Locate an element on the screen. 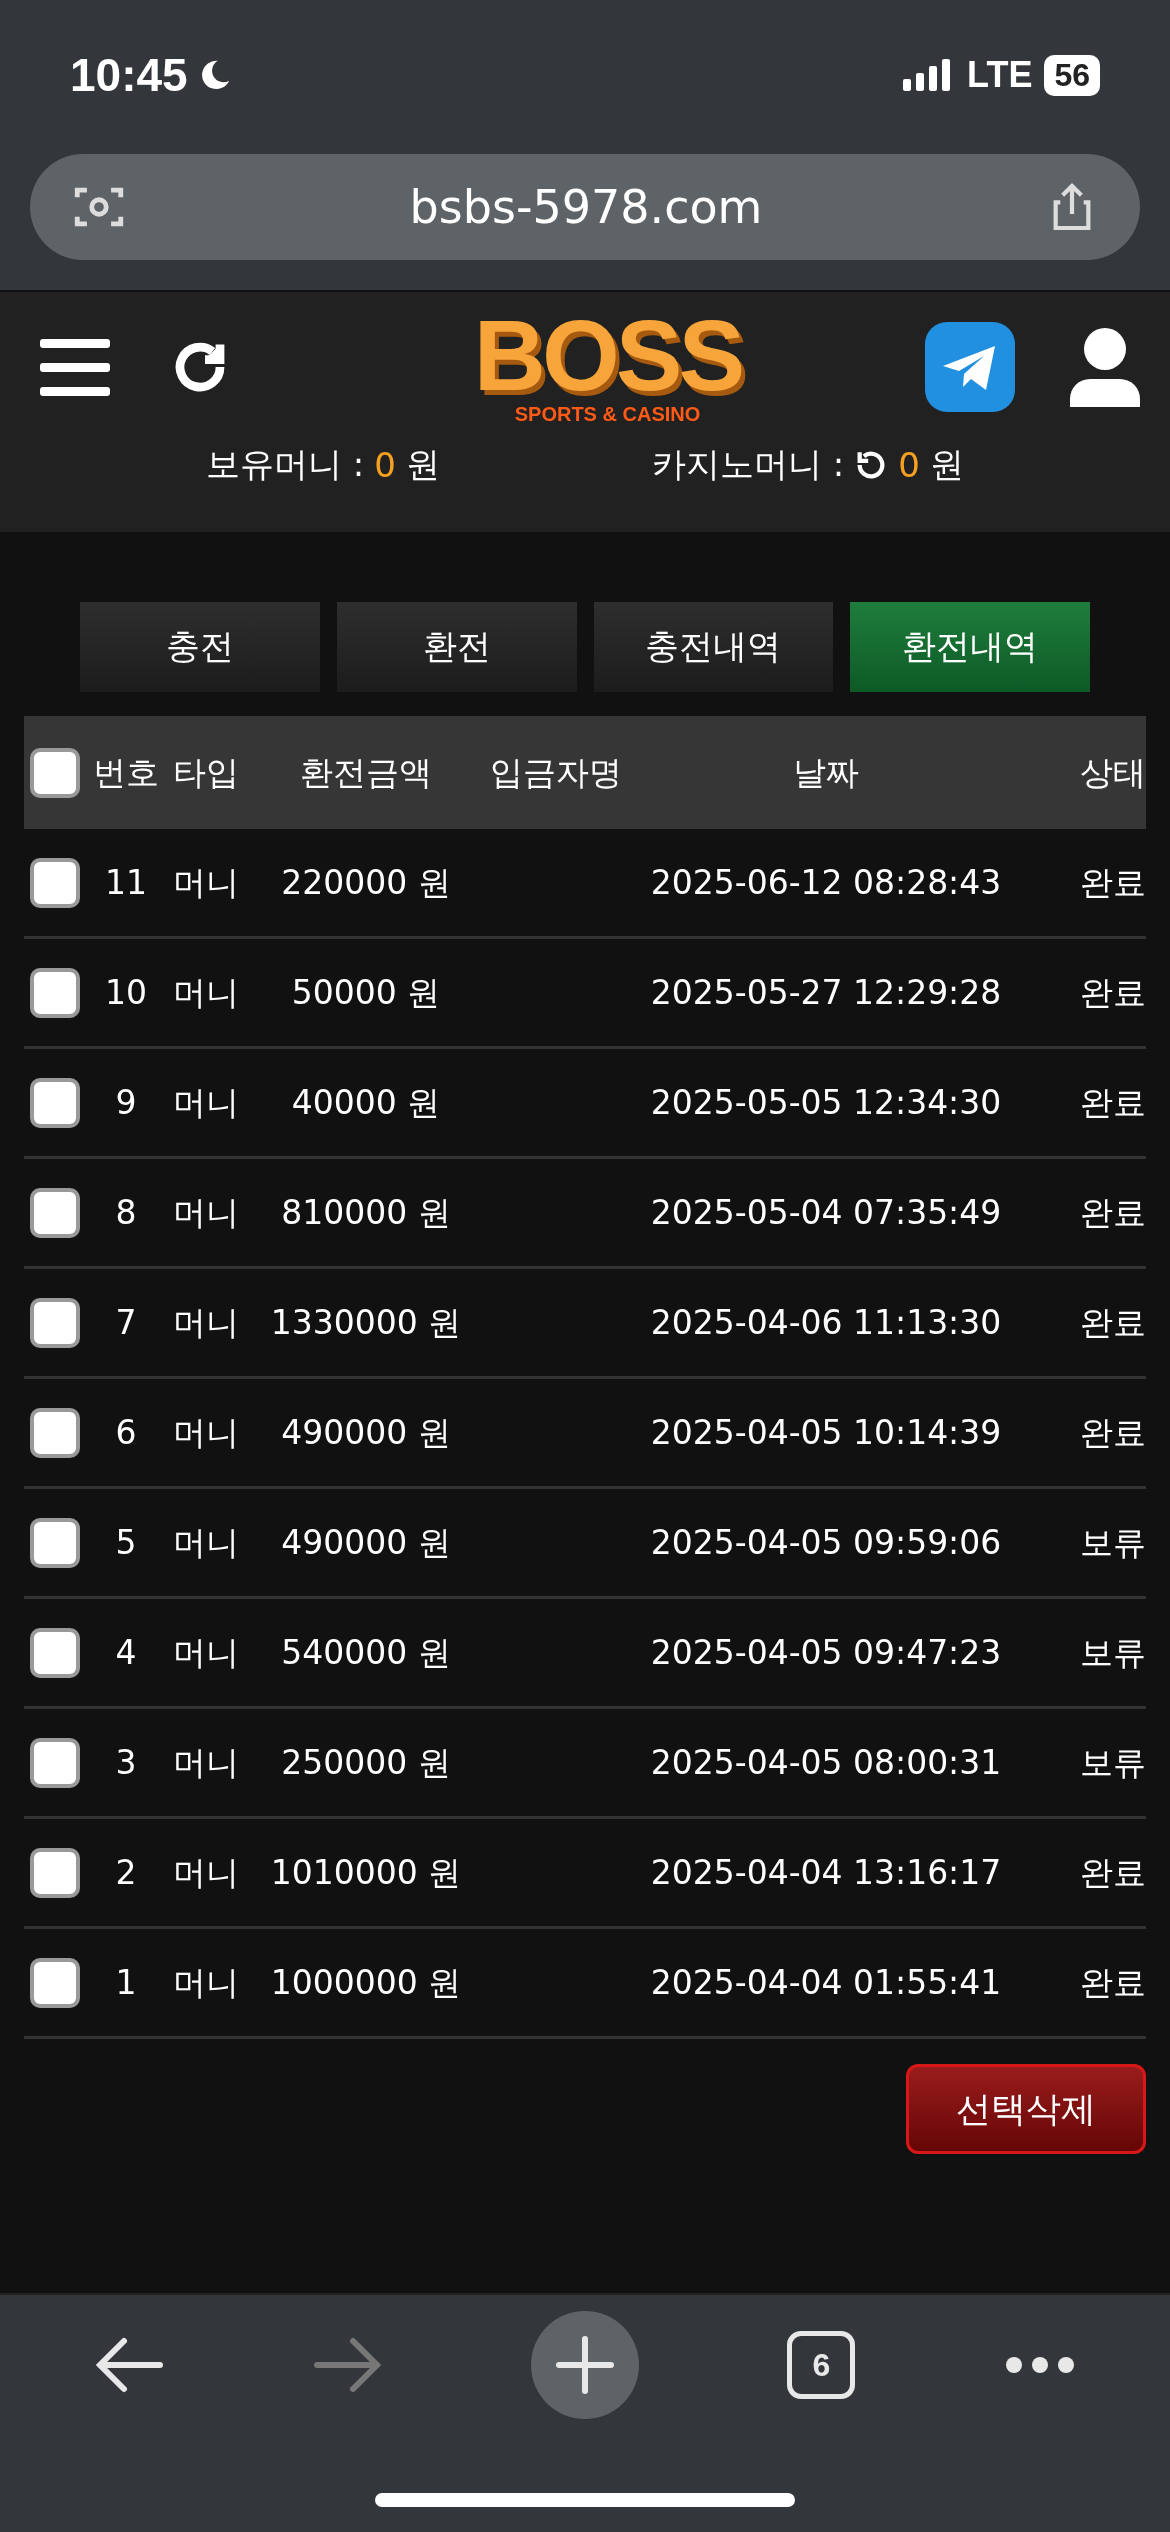 The image size is (1170, 2532). battery-level: 56 is located at coordinates (1072, 75).